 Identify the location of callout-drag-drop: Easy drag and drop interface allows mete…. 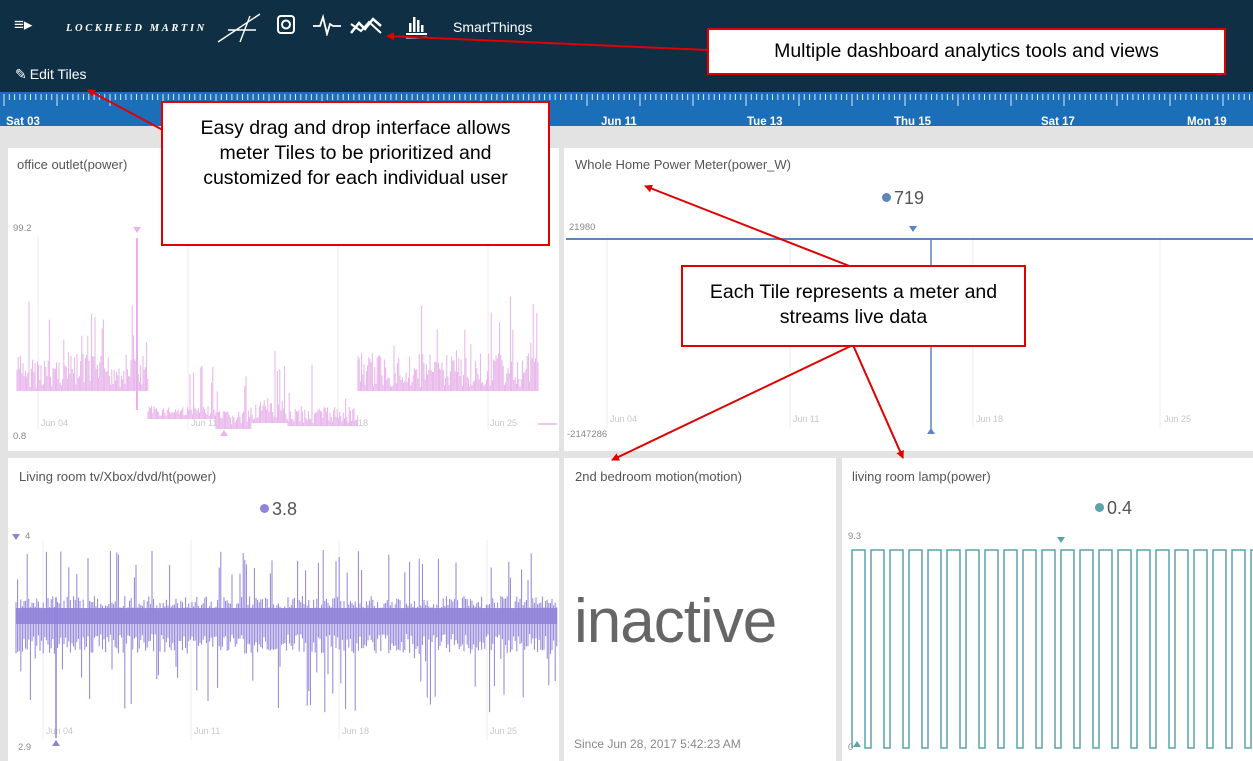
(355, 173).